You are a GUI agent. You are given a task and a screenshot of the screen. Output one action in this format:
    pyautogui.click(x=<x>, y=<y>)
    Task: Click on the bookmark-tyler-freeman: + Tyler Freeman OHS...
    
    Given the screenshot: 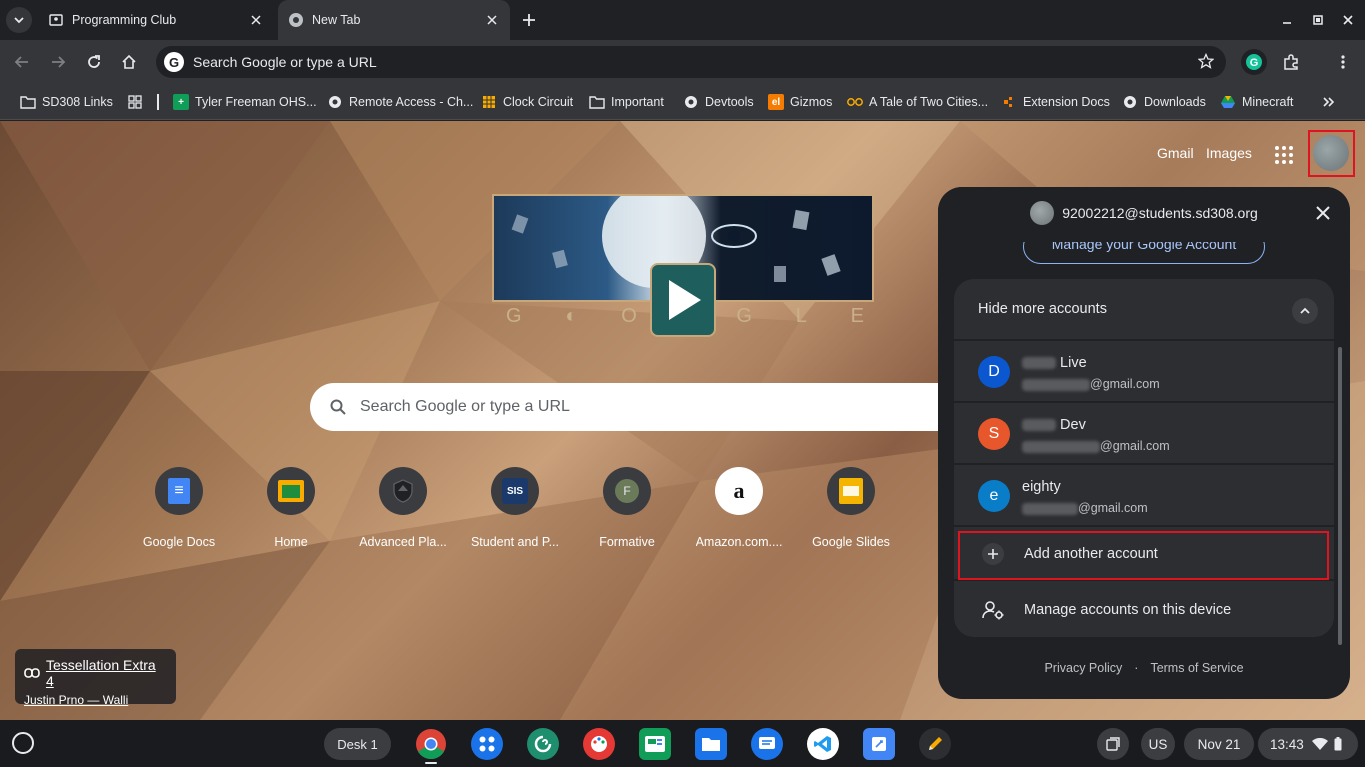 What is the action you would take?
    pyautogui.click(x=245, y=102)
    